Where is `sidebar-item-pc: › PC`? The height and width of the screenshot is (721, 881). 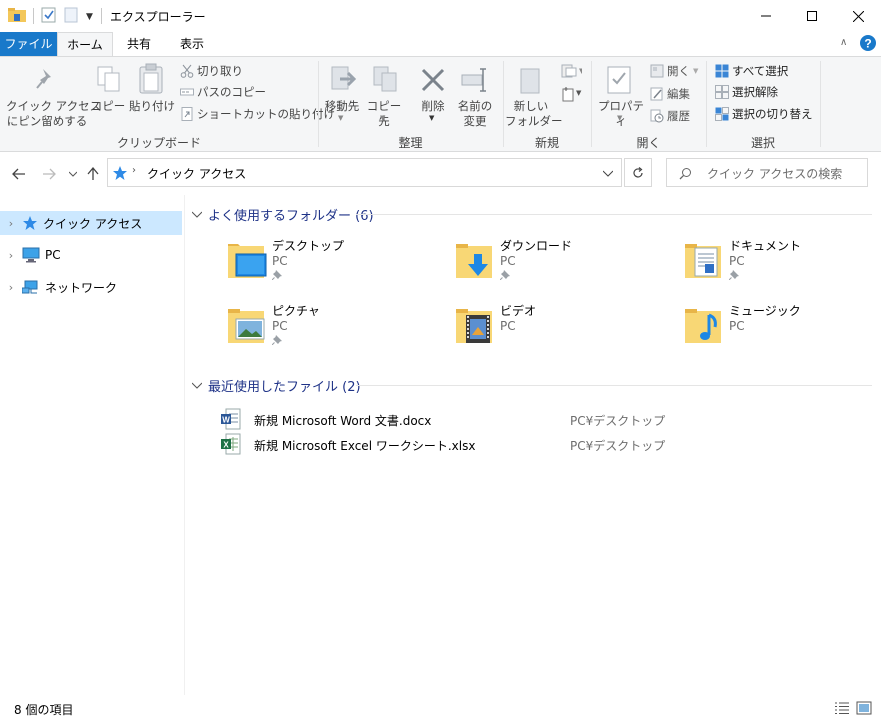 sidebar-item-pc: › PC is located at coordinates (91, 255).